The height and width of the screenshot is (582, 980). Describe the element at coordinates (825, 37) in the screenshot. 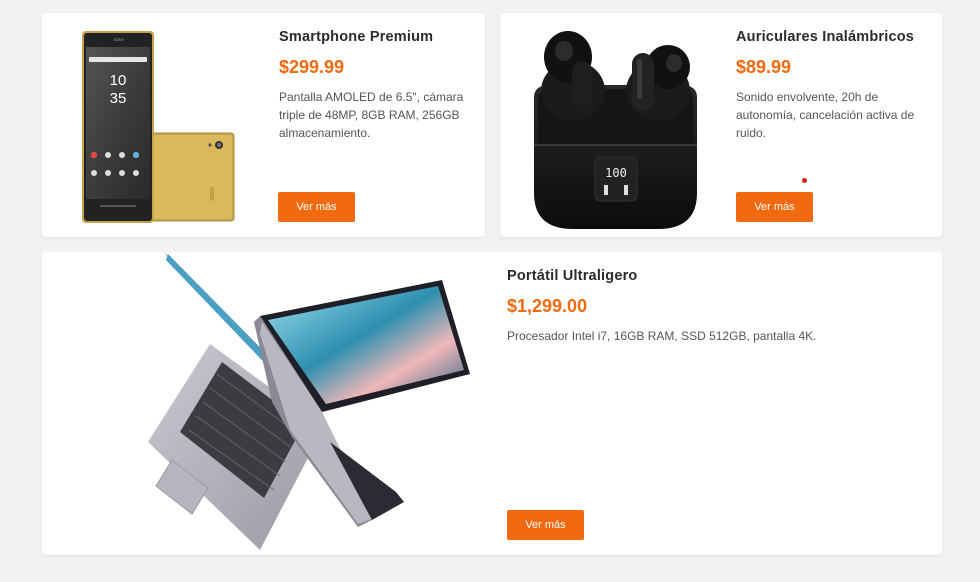

I see `product-title: Auriculares Inalámbricos` at that location.